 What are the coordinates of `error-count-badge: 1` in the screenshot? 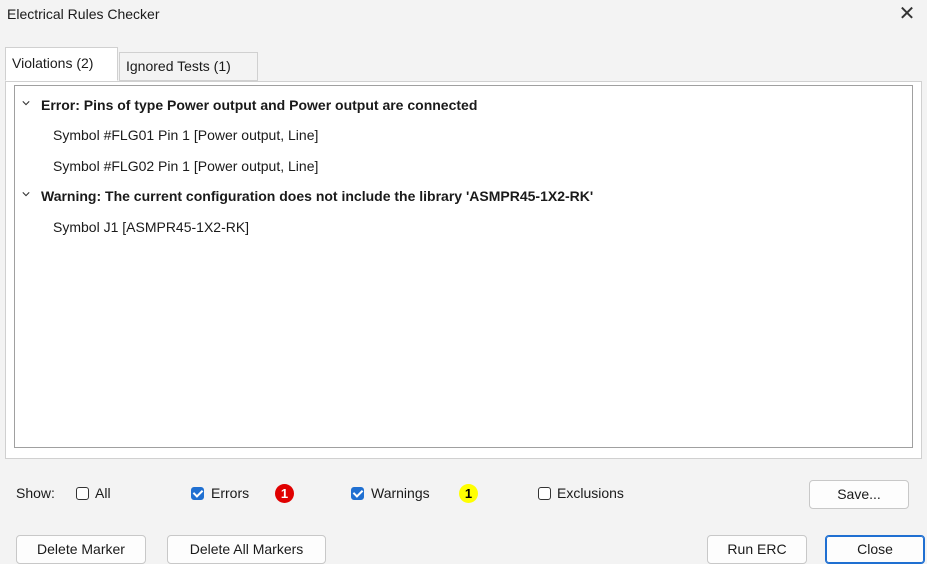 It's located at (284, 493).